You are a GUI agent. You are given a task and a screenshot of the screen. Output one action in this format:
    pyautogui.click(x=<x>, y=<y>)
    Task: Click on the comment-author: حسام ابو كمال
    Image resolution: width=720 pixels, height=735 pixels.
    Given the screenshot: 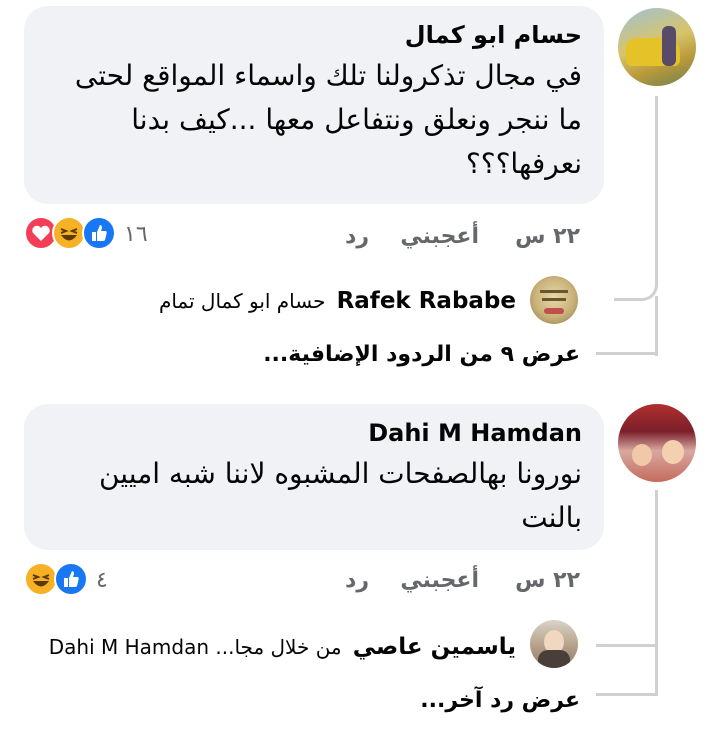 What is the action you would take?
    pyautogui.click(x=314, y=35)
    